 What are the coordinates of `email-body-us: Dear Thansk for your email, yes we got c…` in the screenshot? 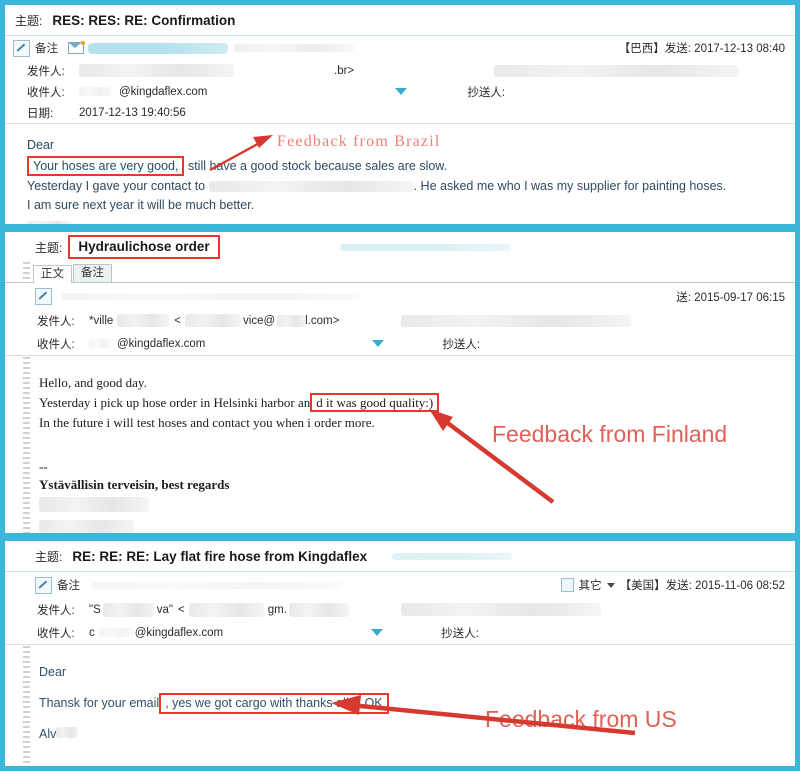 It's located at (400, 697).